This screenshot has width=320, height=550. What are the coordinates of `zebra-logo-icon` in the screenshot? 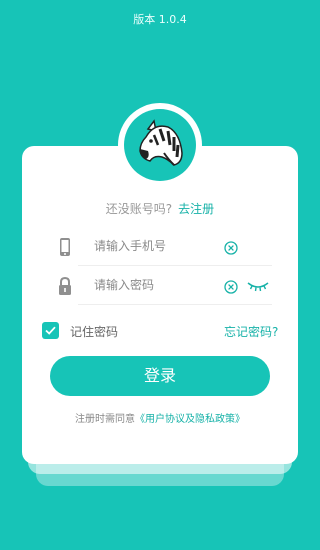 It's located at (160, 145).